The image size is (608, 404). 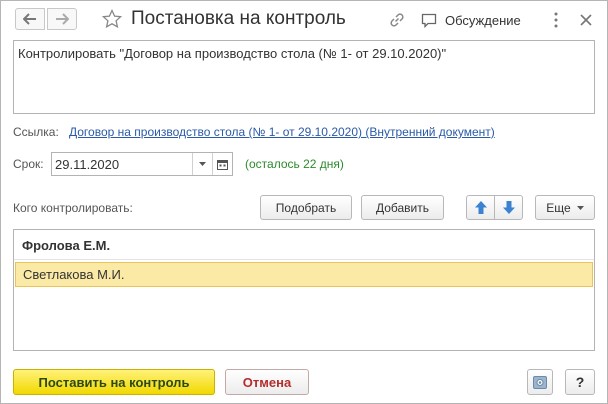 I want to click on close-button, so click(x=586, y=20).